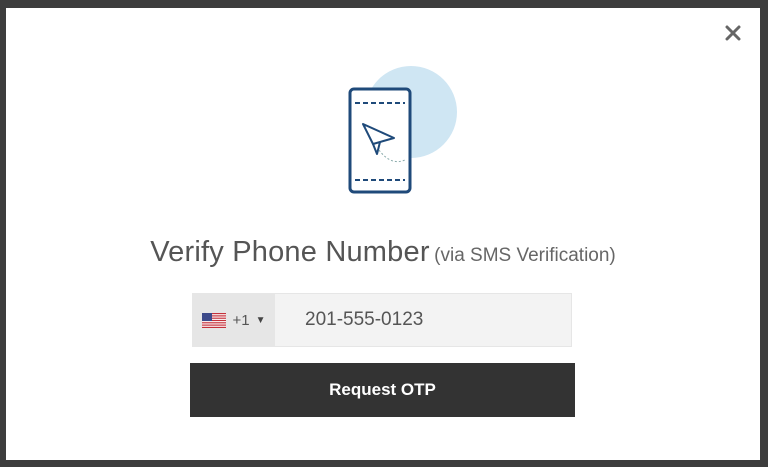 The height and width of the screenshot is (467, 768). I want to click on modal-title-sub: (via SMS Verification), so click(525, 255).